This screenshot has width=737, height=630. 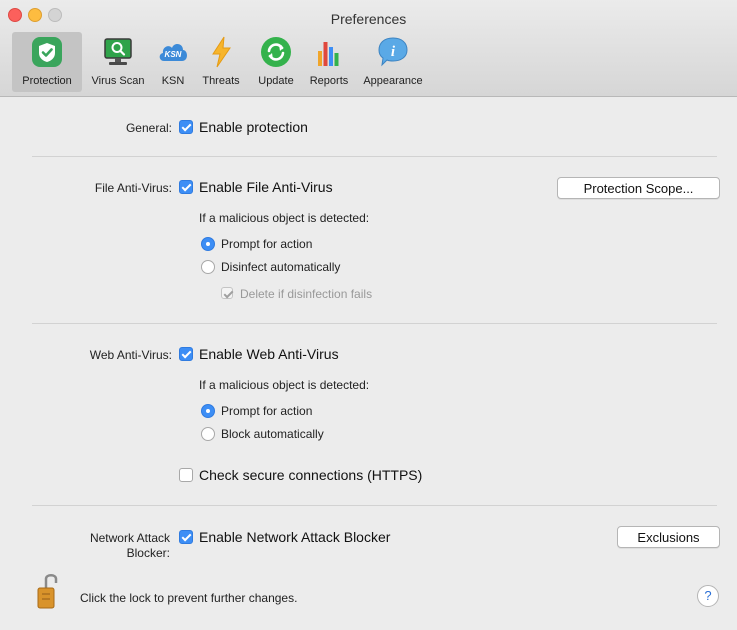 I want to click on exclusions-button: Exclusions, so click(x=668, y=537).